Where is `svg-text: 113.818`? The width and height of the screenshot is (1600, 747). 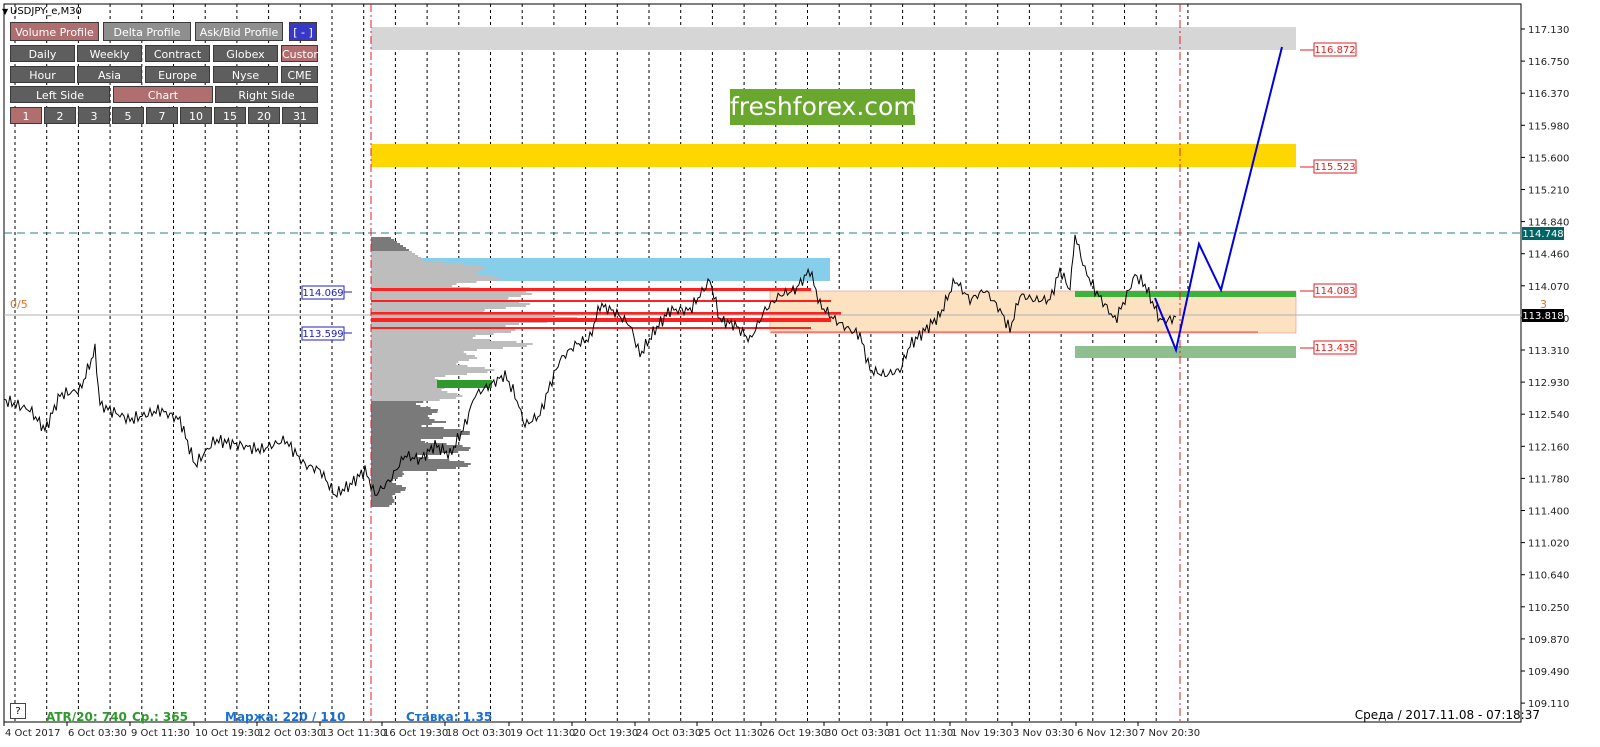
svg-text: 113.818 is located at coordinates (1542, 316).